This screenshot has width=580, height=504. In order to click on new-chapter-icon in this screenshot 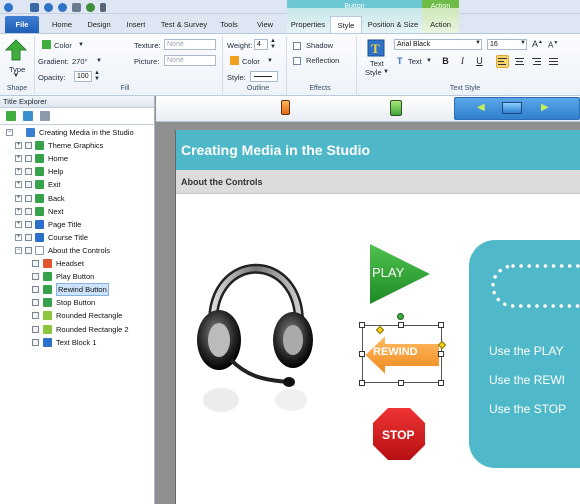, I will do `click(11, 116)`.